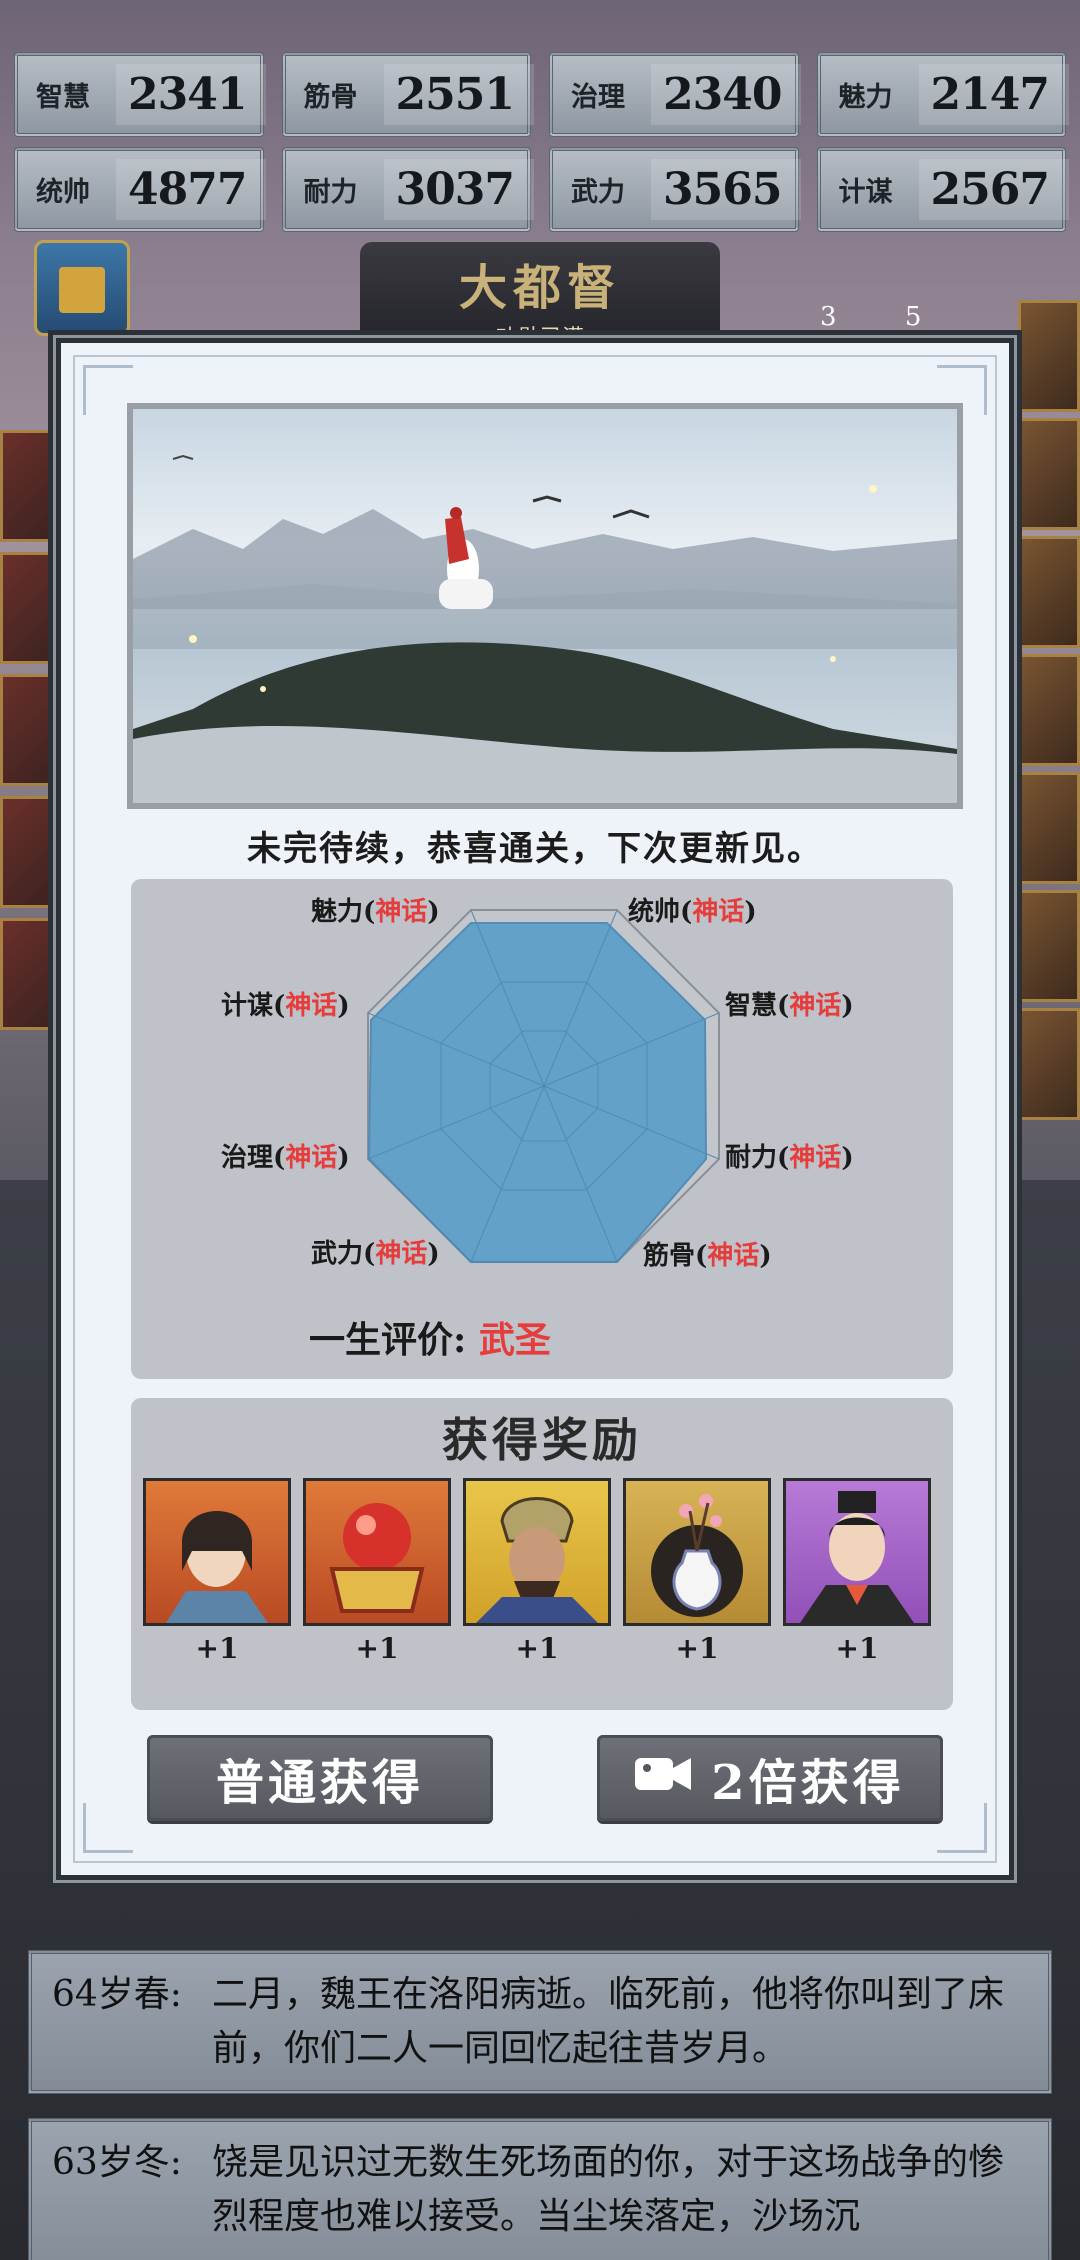 This screenshot has height=2260, width=1080. Describe the element at coordinates (63, 97) in the screenshot. I see `stat-label: 智慧` at that location.